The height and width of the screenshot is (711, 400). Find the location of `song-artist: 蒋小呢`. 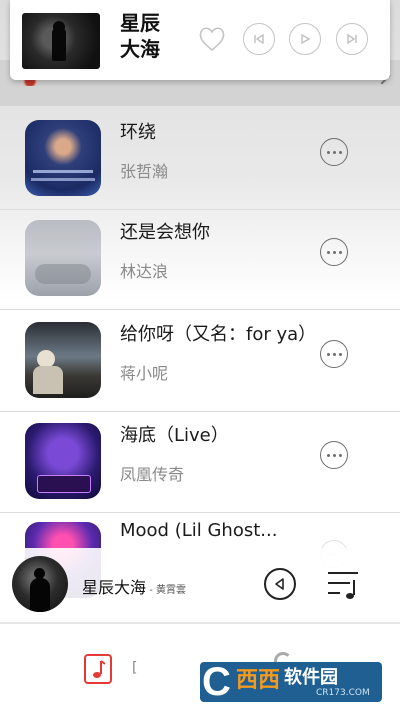

song-artist: 蒋小呢 is located at coordinates (144, 373).